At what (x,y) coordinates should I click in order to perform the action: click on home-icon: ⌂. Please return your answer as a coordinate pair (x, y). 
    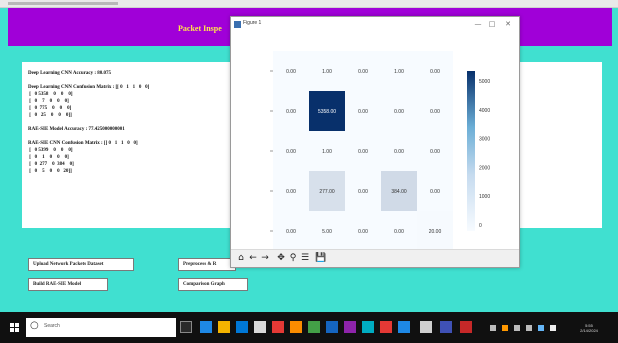
    Looking at the image, I should click on (241, 258).